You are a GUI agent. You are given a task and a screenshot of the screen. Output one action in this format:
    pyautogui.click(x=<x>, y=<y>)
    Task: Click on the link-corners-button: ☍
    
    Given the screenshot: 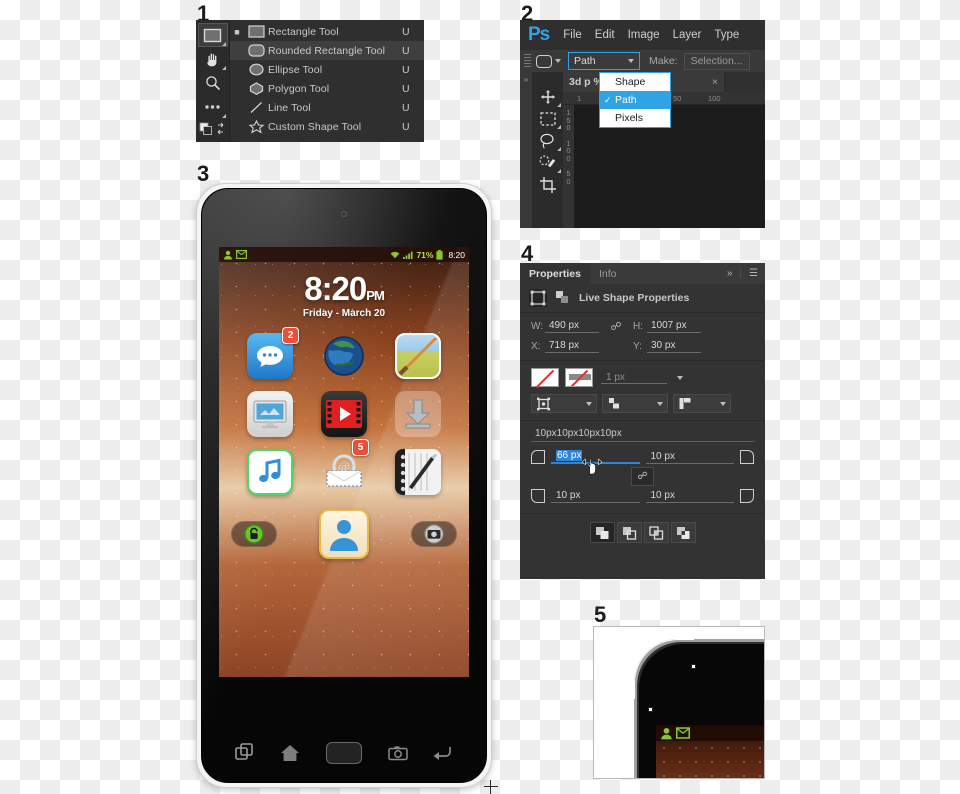 What is the action you would take?
    pyautogui.click(x=642, y=476)
    